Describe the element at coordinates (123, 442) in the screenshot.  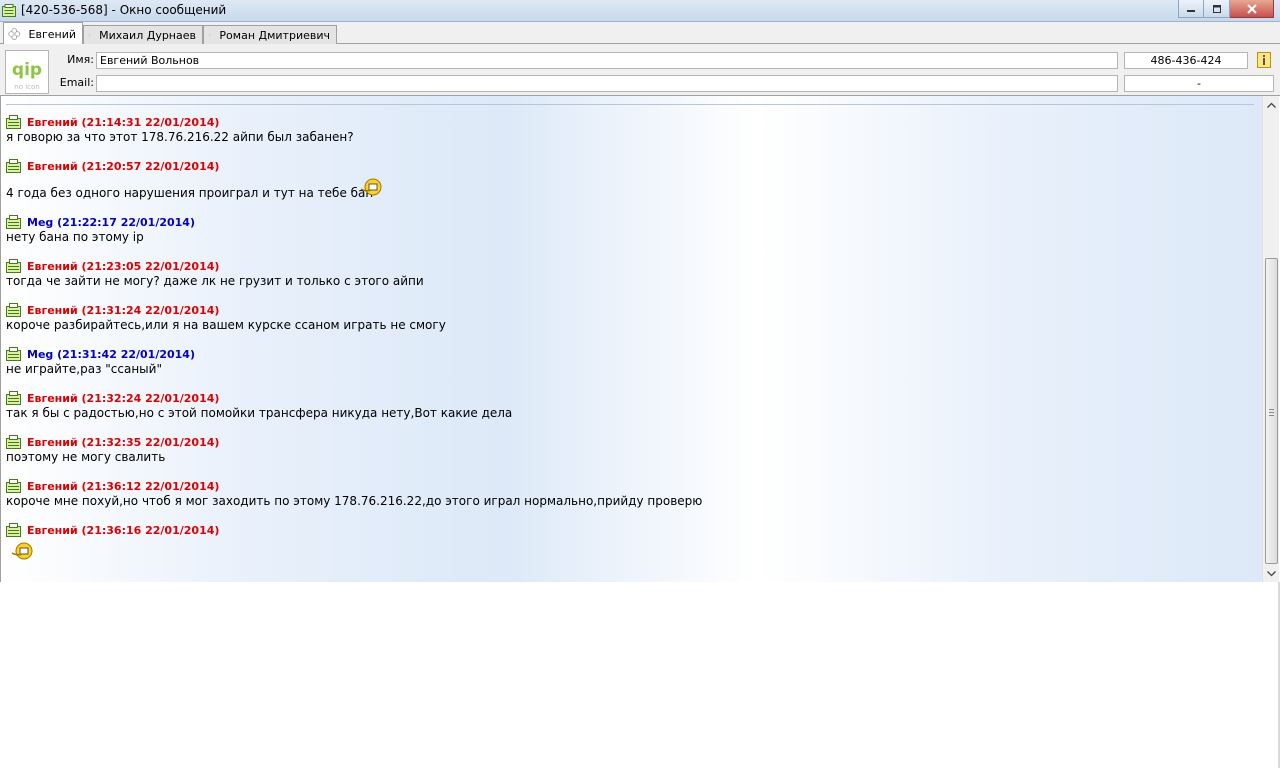
I see `message-header: Евгений (21:32:35 22/01/2014)` at that location.